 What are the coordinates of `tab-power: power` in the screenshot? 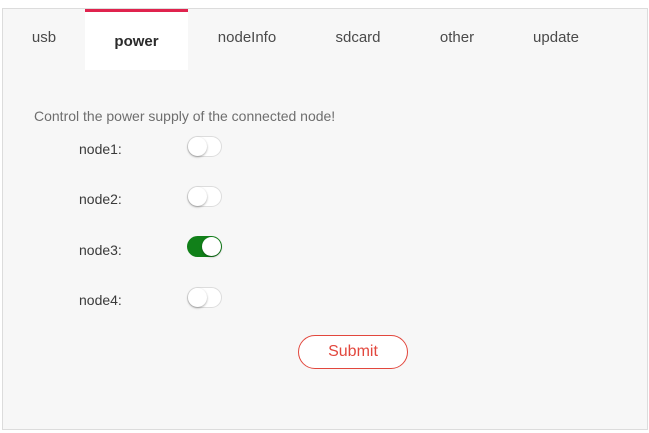 It's located at (136, 39).